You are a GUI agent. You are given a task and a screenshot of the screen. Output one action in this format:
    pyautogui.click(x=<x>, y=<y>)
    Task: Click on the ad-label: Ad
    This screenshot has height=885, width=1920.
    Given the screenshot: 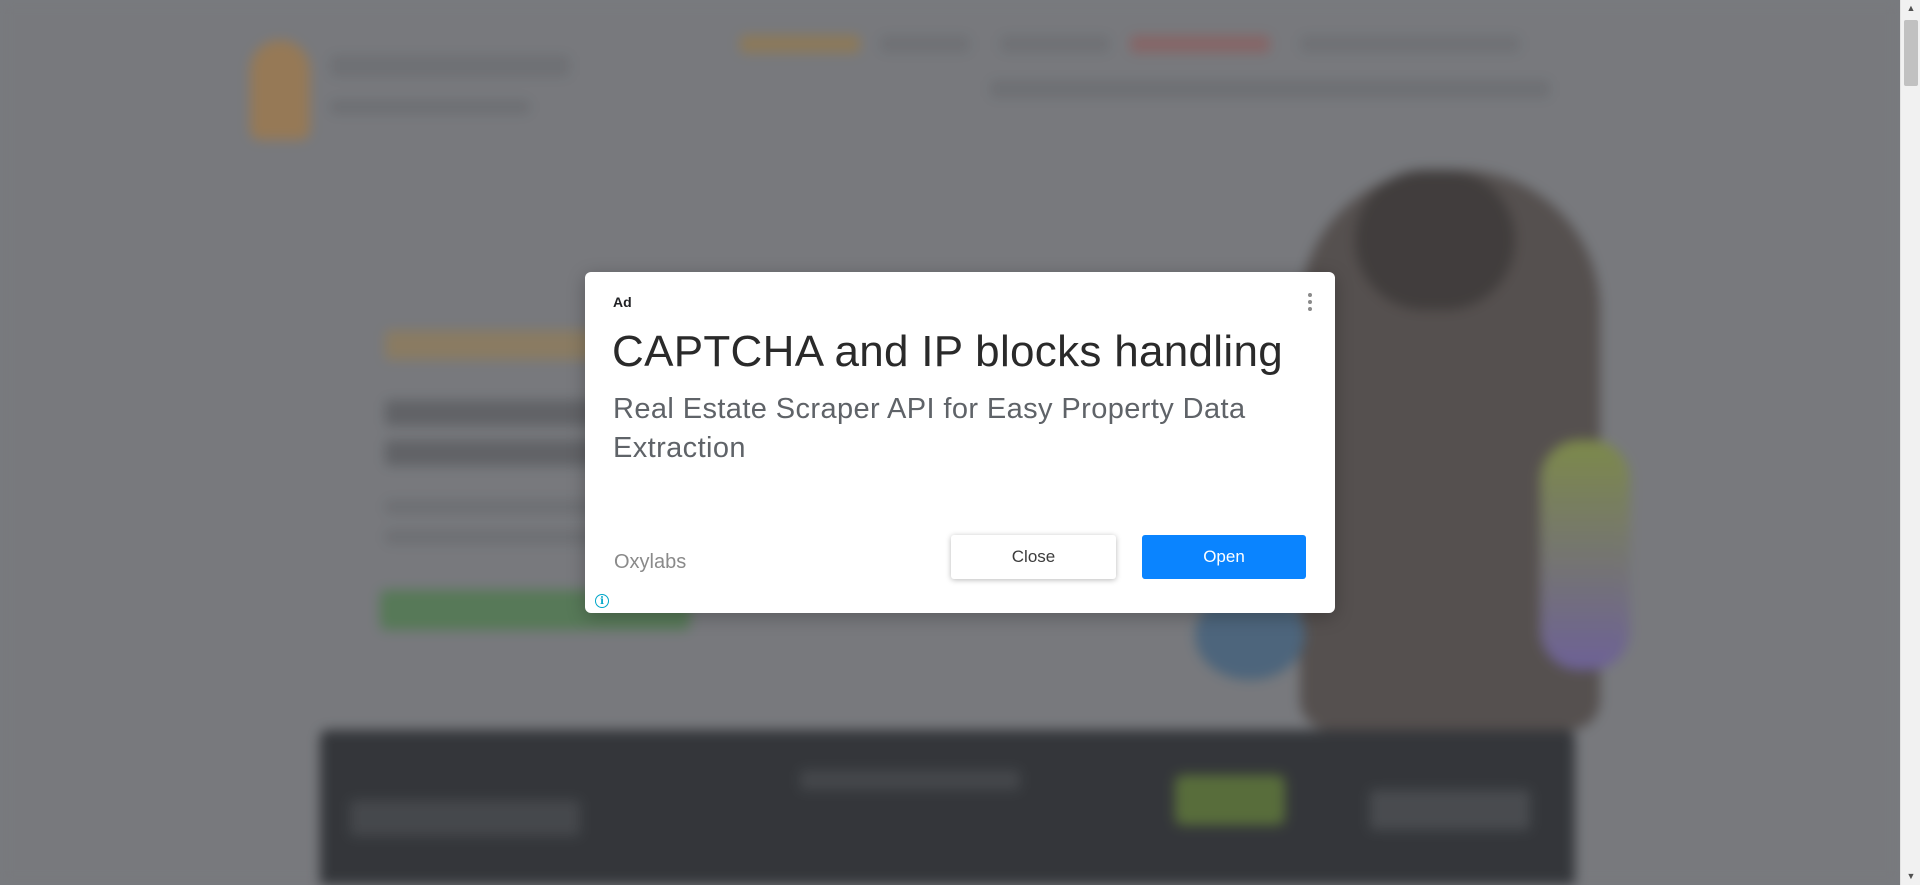 What is the action you would take?
    pyautogui.click(x=622, y=302)
    